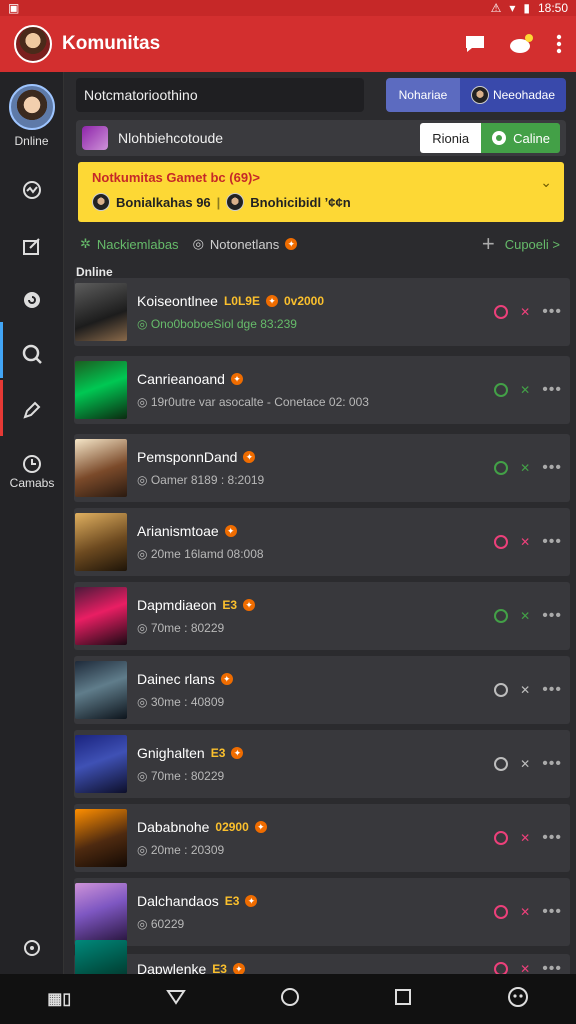 This screenshot has height=1024, width=576. I want to click on sidebar-bottom-label: Camabs, so click(32, 483).